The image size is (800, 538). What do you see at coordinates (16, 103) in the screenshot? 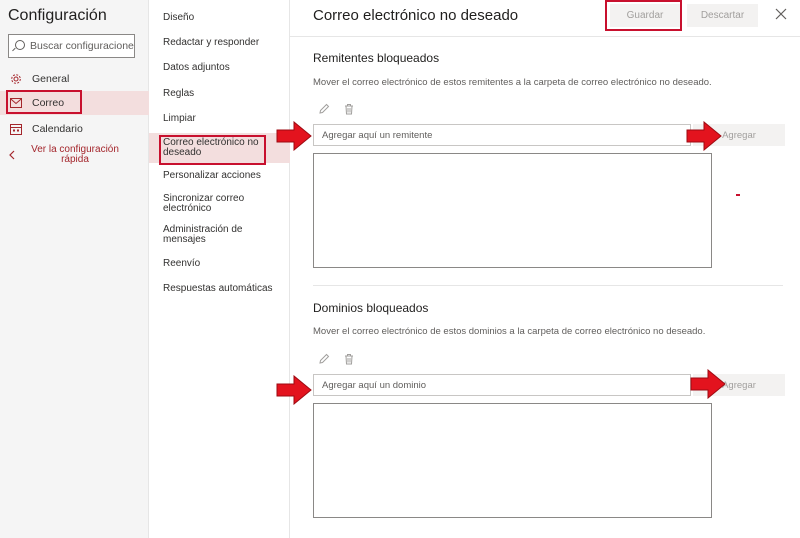
I see `mail-icon` at bounding box center [16, 103].